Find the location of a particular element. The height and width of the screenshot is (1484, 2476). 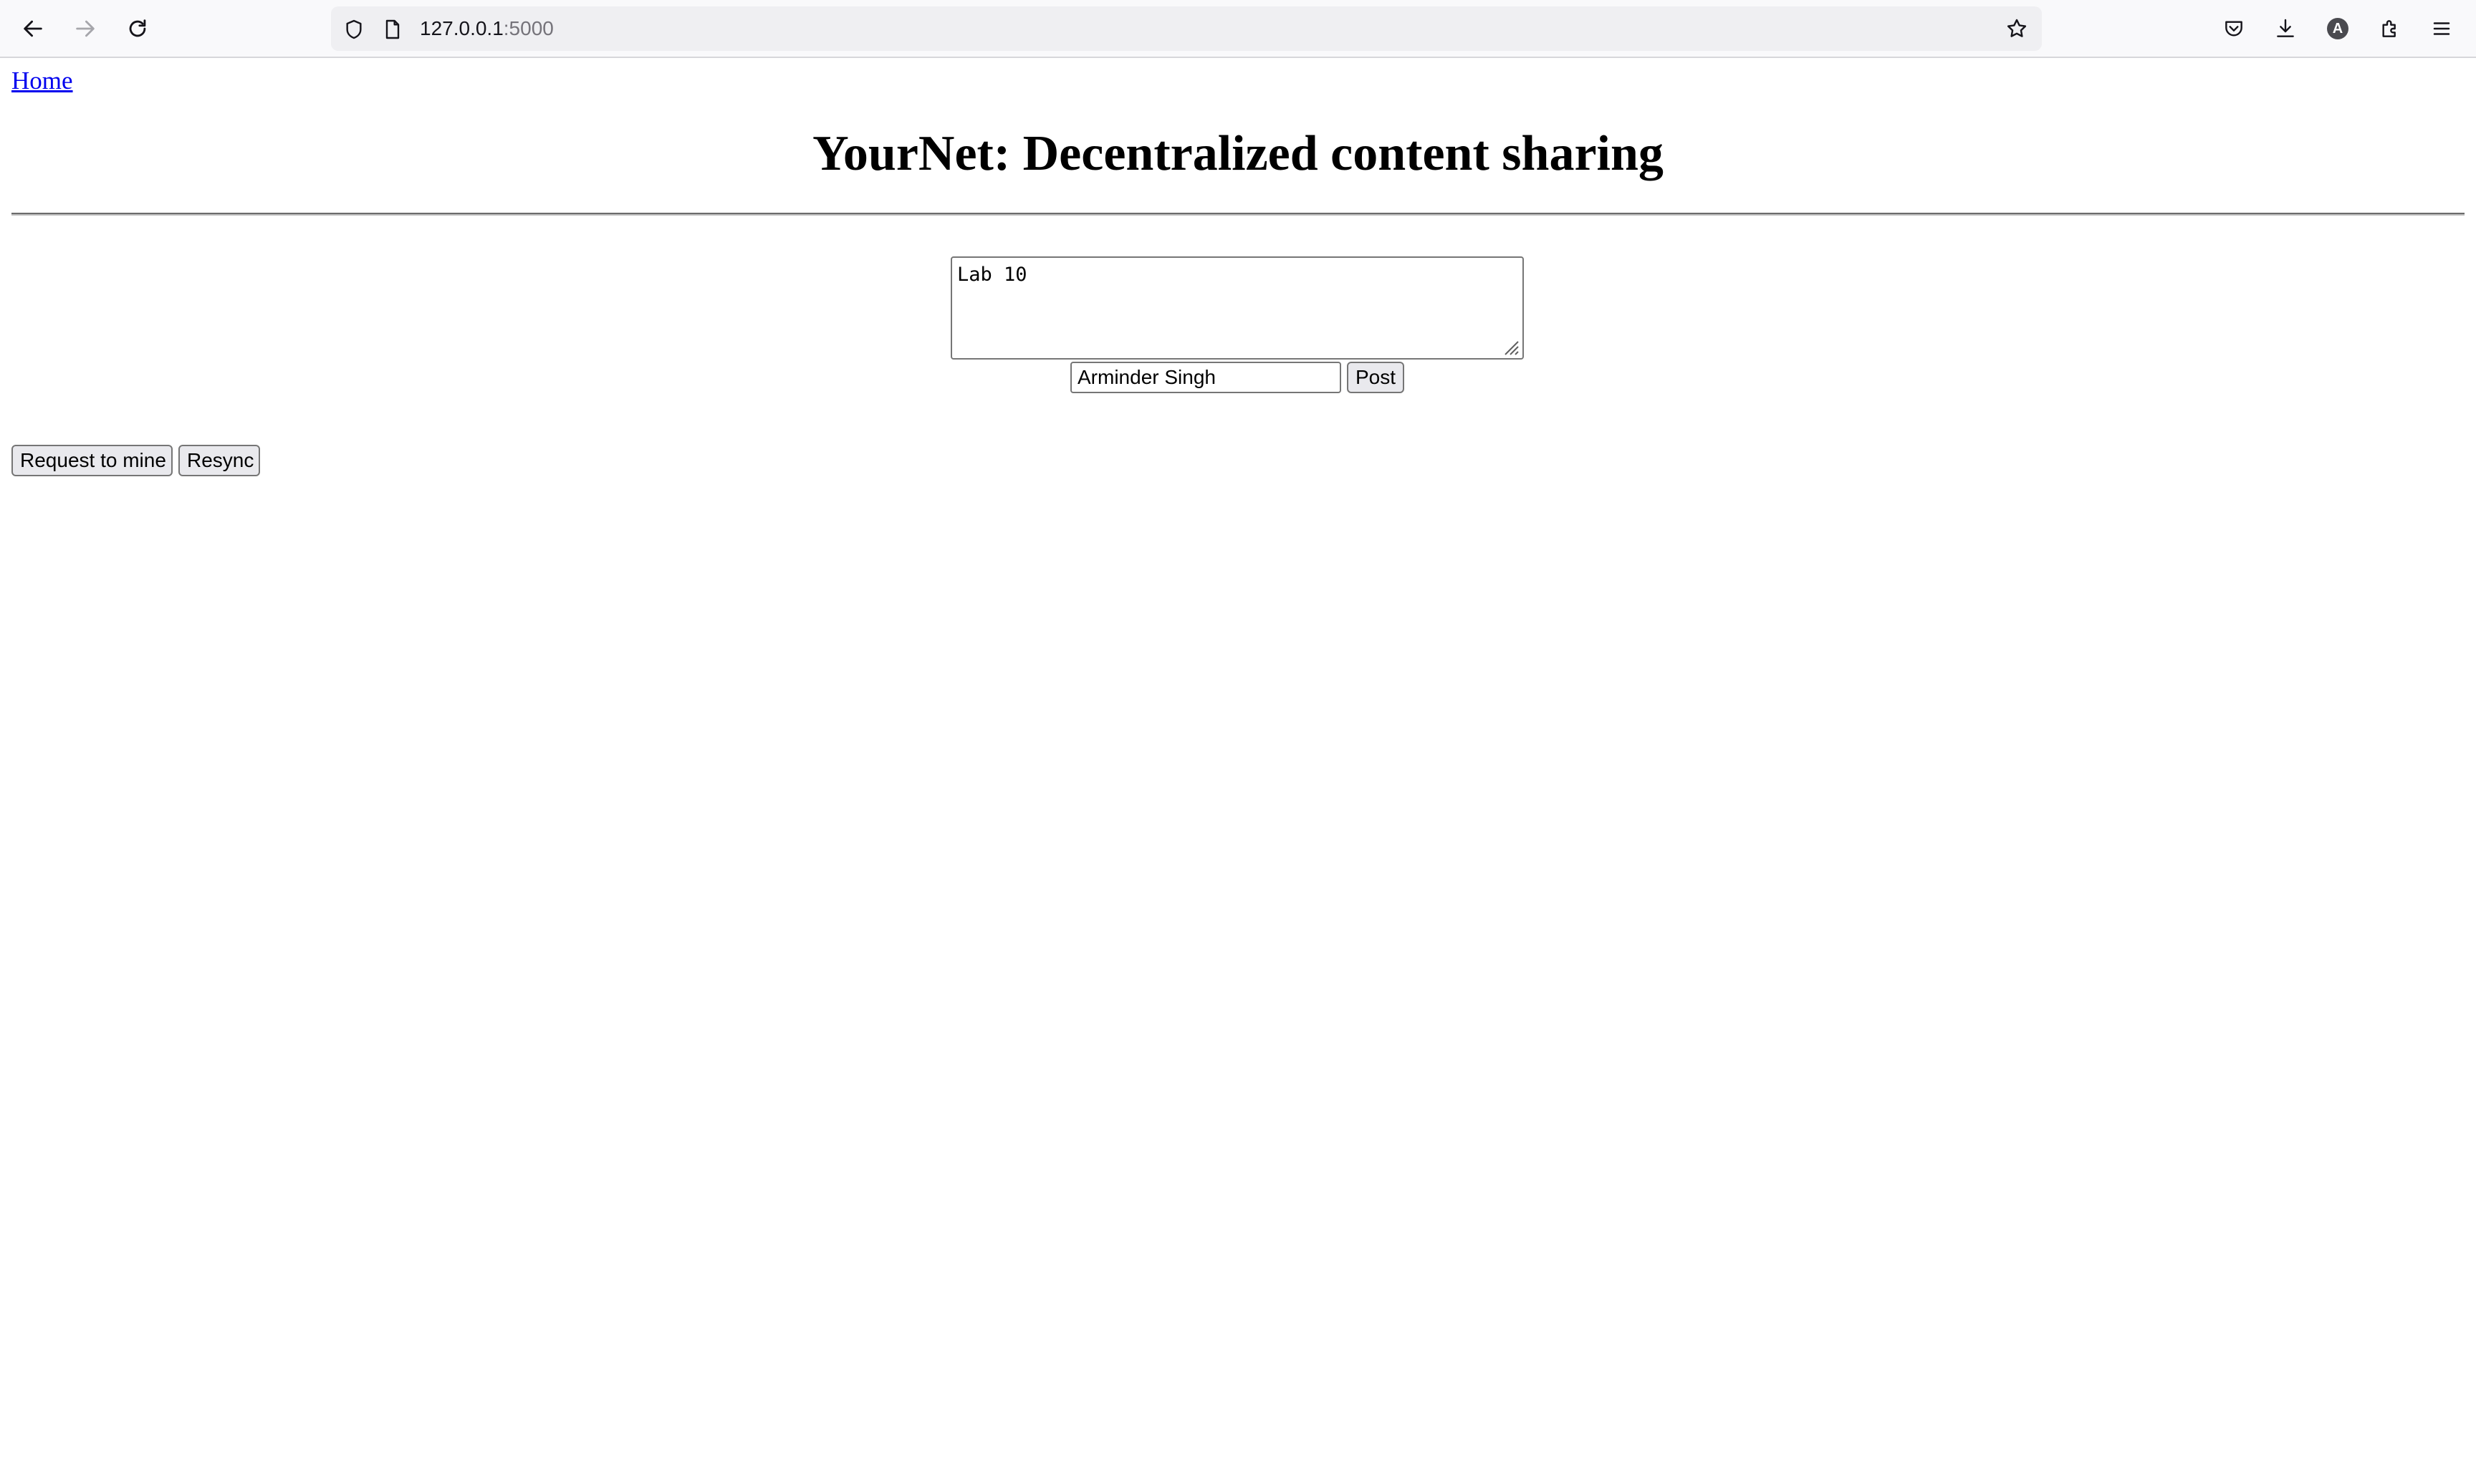

author-name-input is located at coordinates (1206, 377).